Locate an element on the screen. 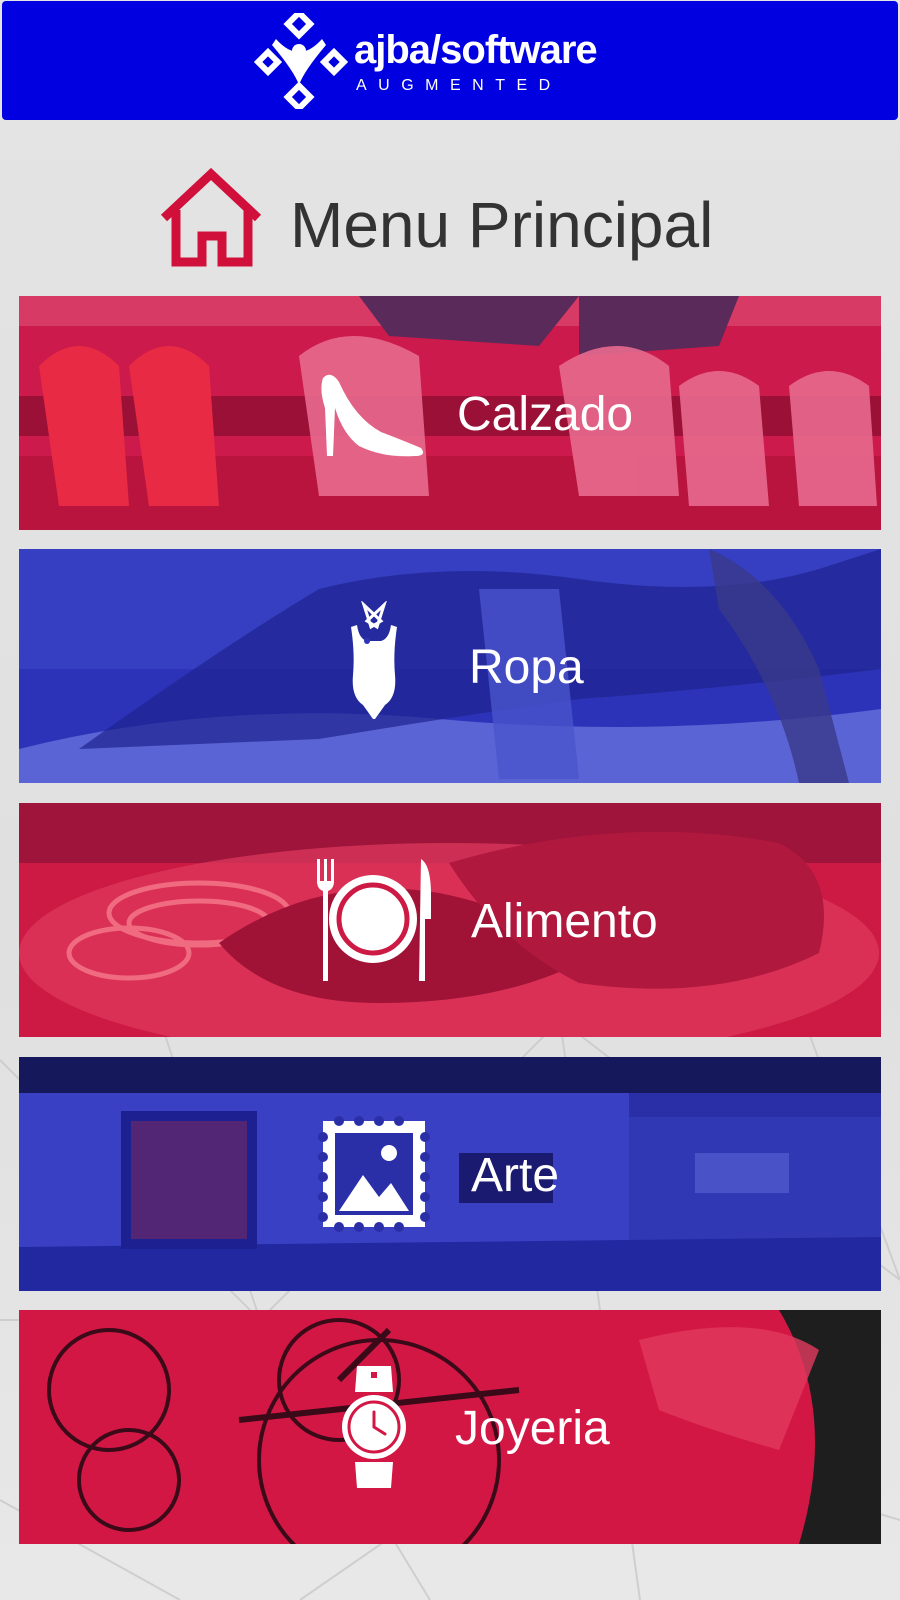 The width and height of the screenshot is (900, 1600). picture-stamp-icon is located at coordinates (374, 1174).